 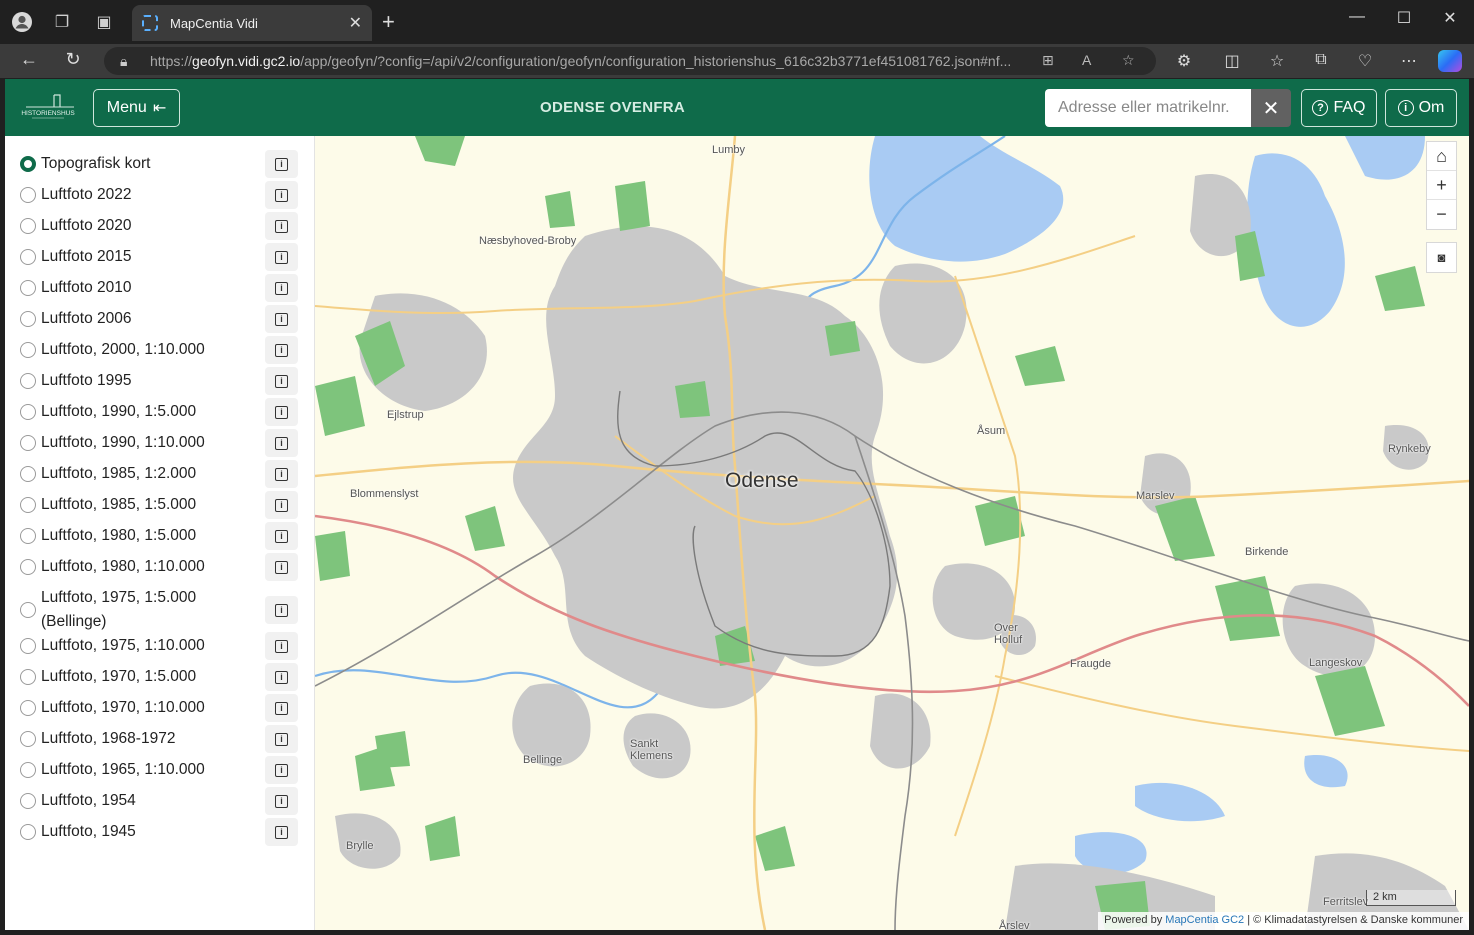 I want to click on zoom-in-icon: +, so click(x=1441, y=185).